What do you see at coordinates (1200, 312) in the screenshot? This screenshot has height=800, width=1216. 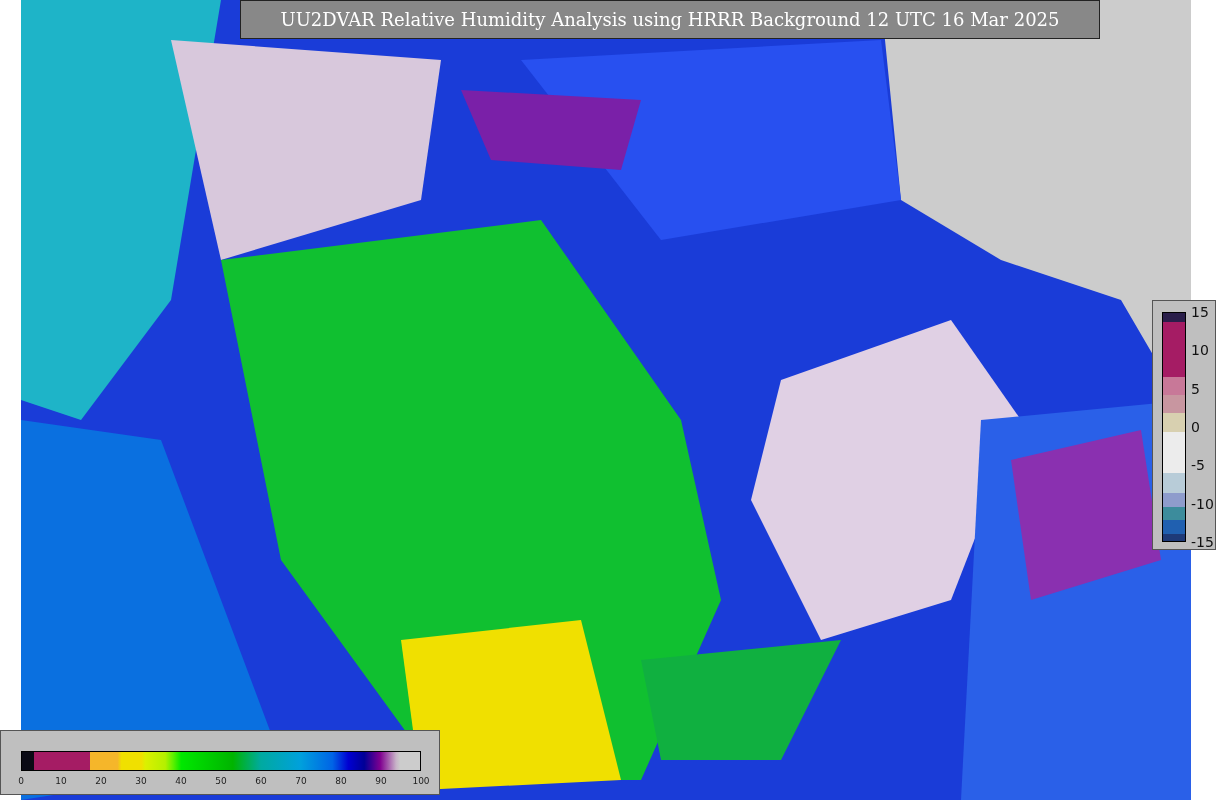 I see `scale-label: 15` at bounding box center [1200, 312].